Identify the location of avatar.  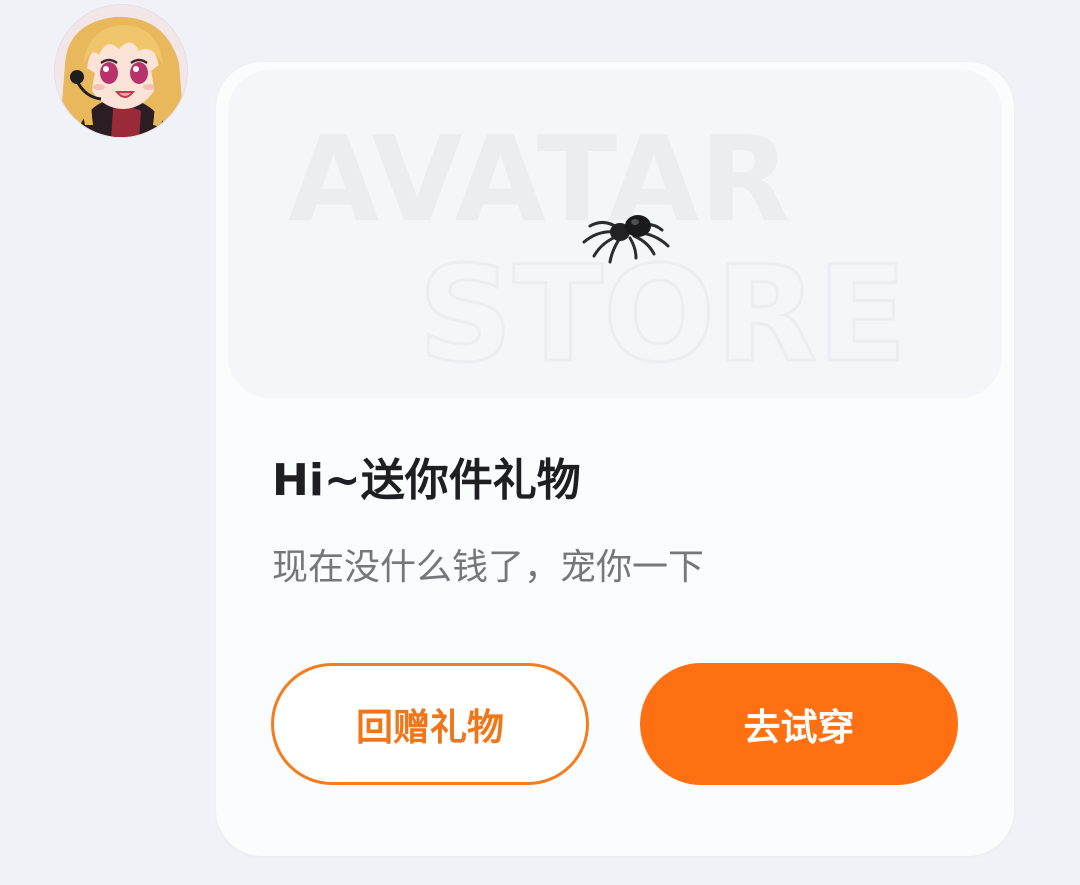
(121, 71).